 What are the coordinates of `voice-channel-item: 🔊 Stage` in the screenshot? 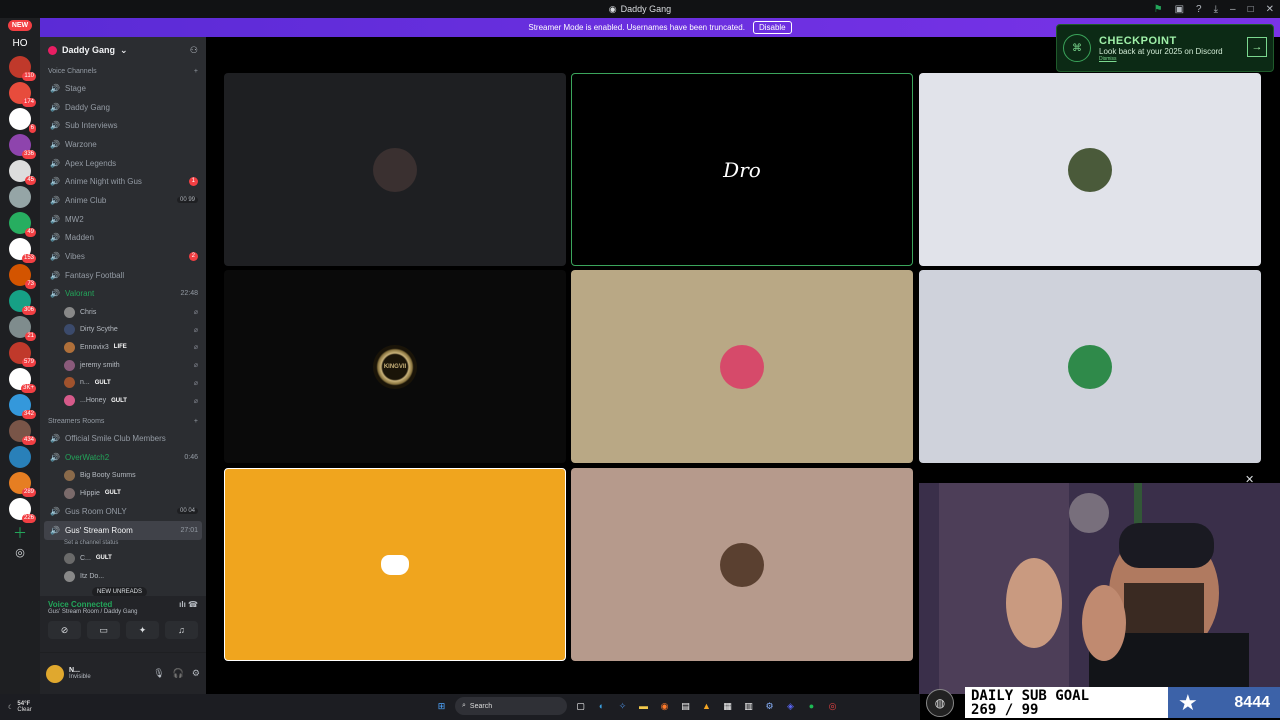 It's located at (123, 88).